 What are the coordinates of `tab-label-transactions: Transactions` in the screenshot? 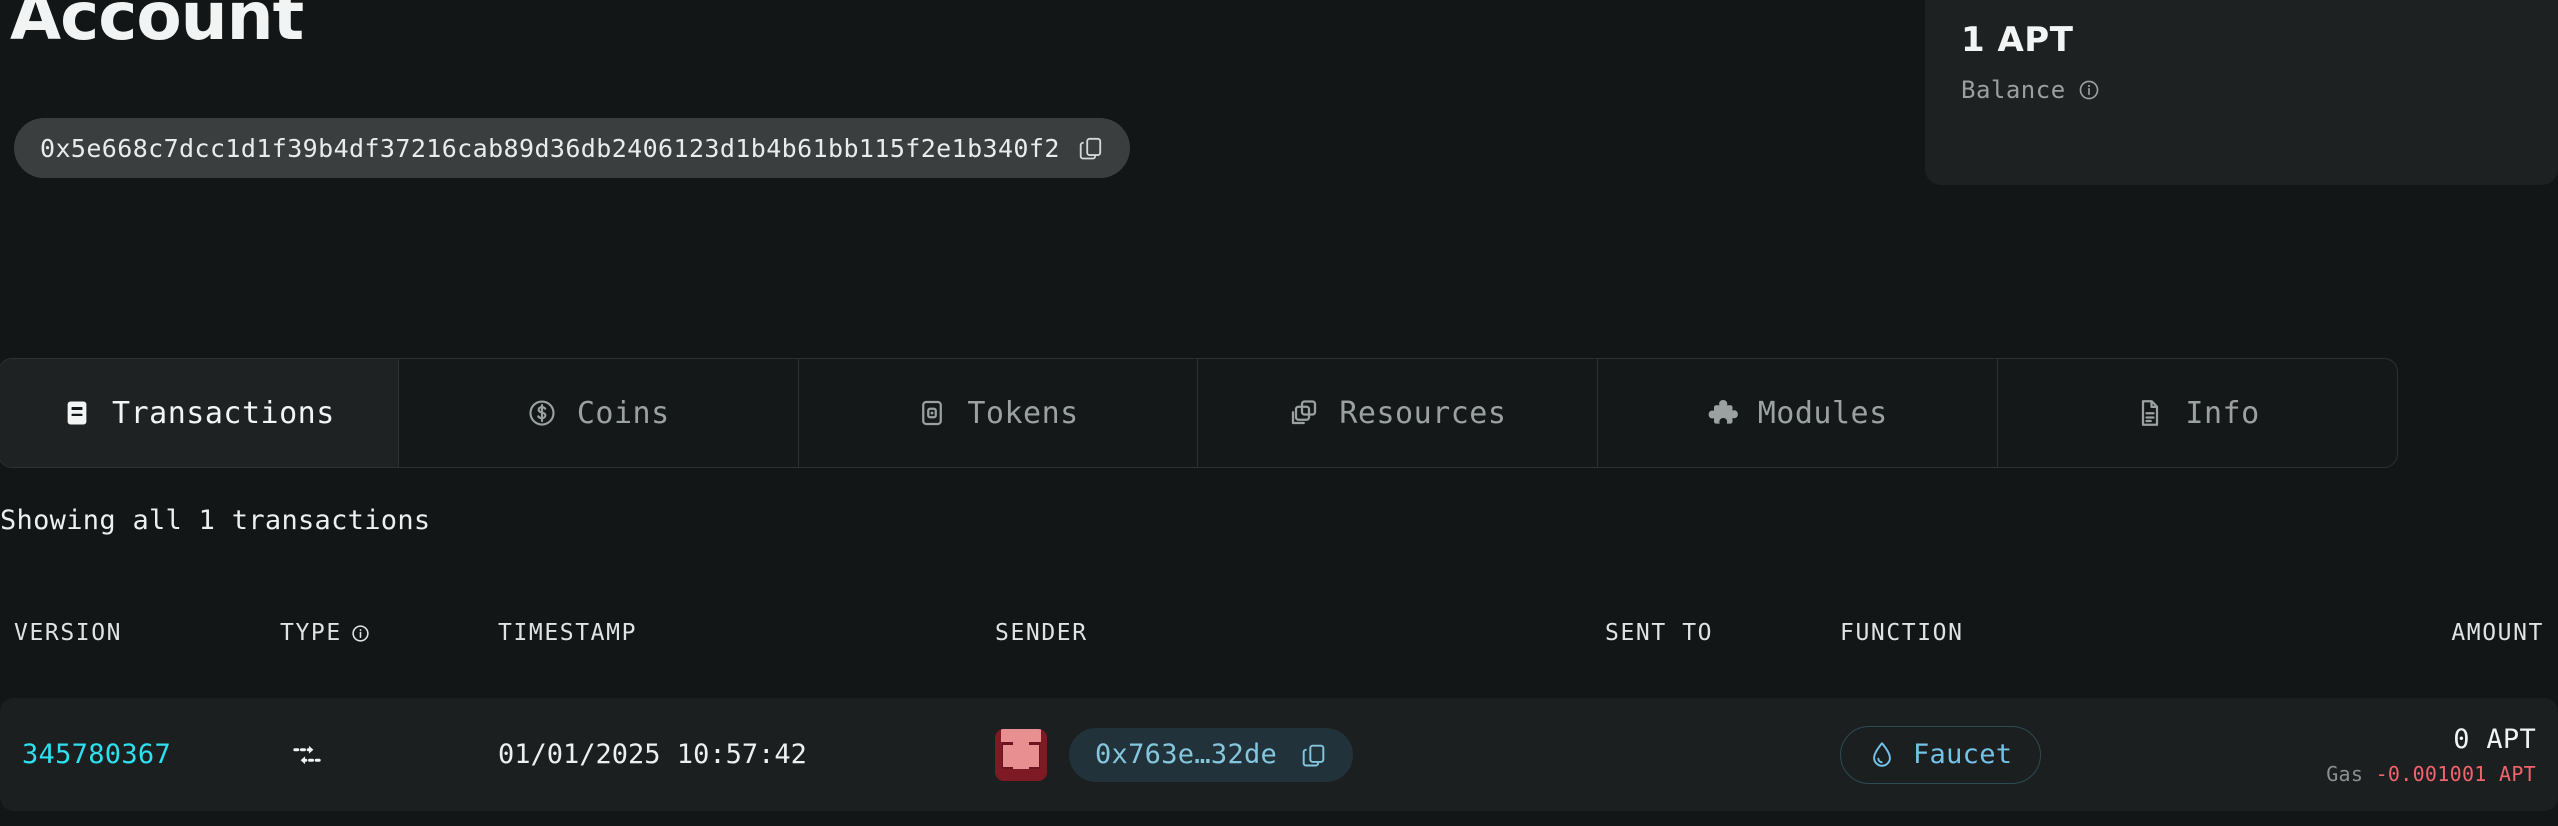 It's located at (223, 413).